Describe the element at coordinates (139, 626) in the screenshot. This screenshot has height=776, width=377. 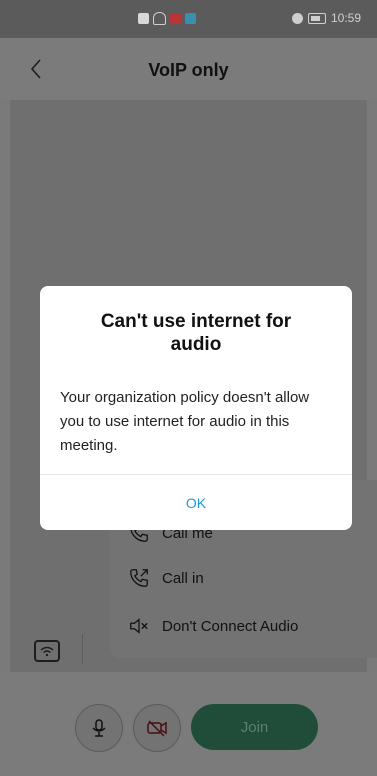
I see `speaker-muted-icon` at that location.